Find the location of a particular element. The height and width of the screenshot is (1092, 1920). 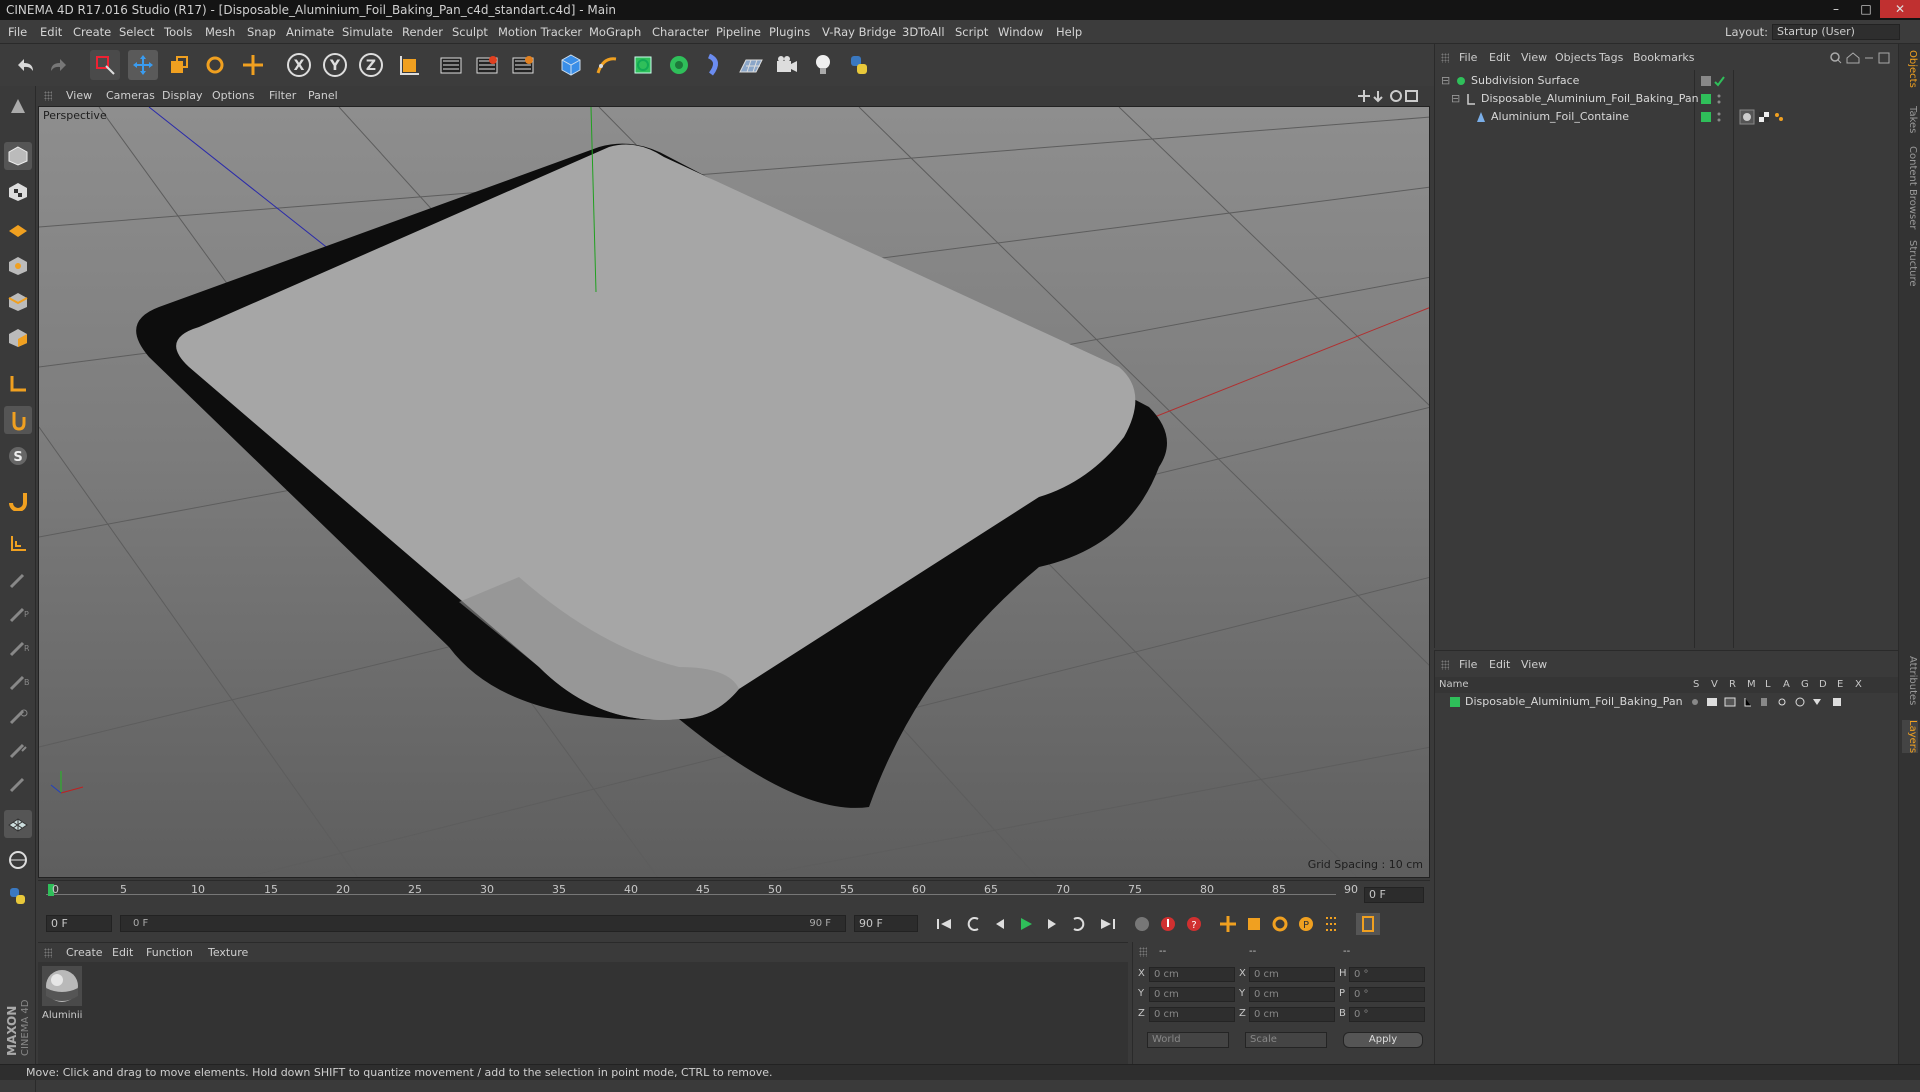

z-axis-lock-icon: Z is located at coordinates (371, 65).